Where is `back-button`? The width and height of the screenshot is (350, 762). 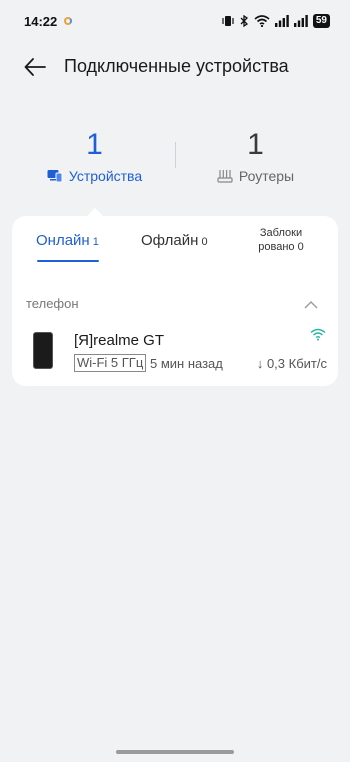
back-button is located at coordinates (35, 67).